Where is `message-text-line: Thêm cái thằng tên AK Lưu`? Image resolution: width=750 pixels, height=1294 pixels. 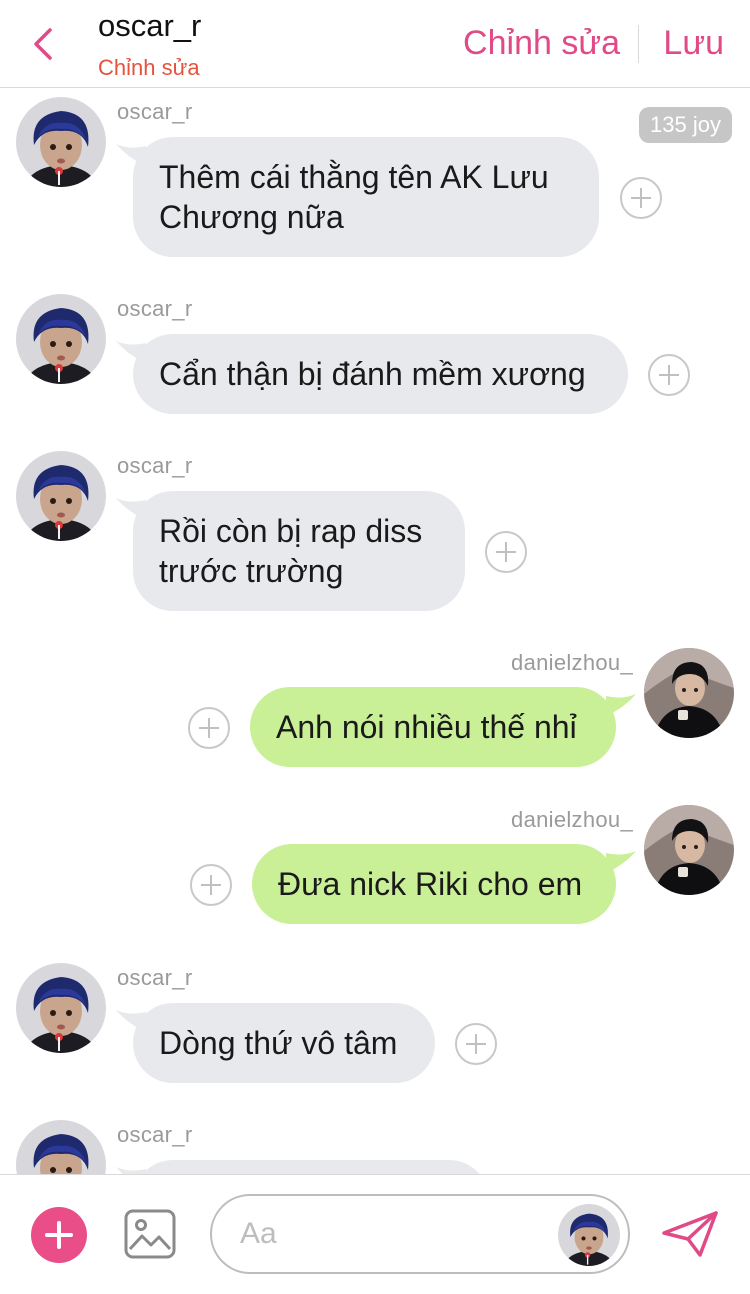
message-text-line: Thêm cái thằng tên AK Lưu is located at coordinates (354, 177).